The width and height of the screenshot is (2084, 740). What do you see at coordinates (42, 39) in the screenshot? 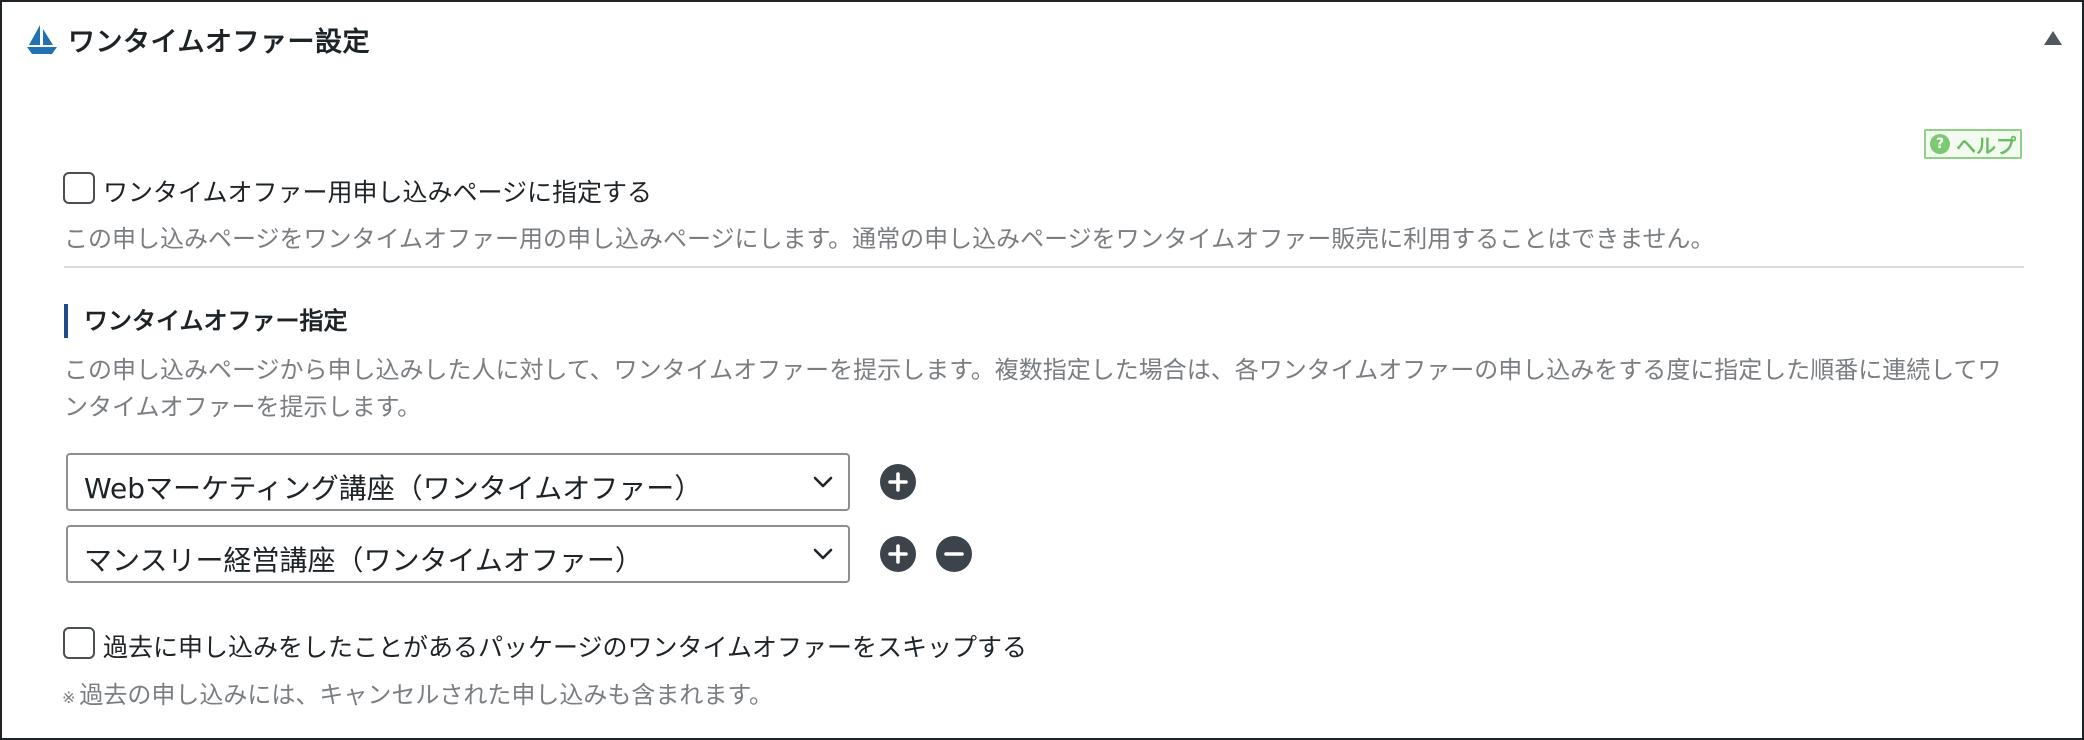
I see `sailboat-icon` at bounding box center [42, 39].